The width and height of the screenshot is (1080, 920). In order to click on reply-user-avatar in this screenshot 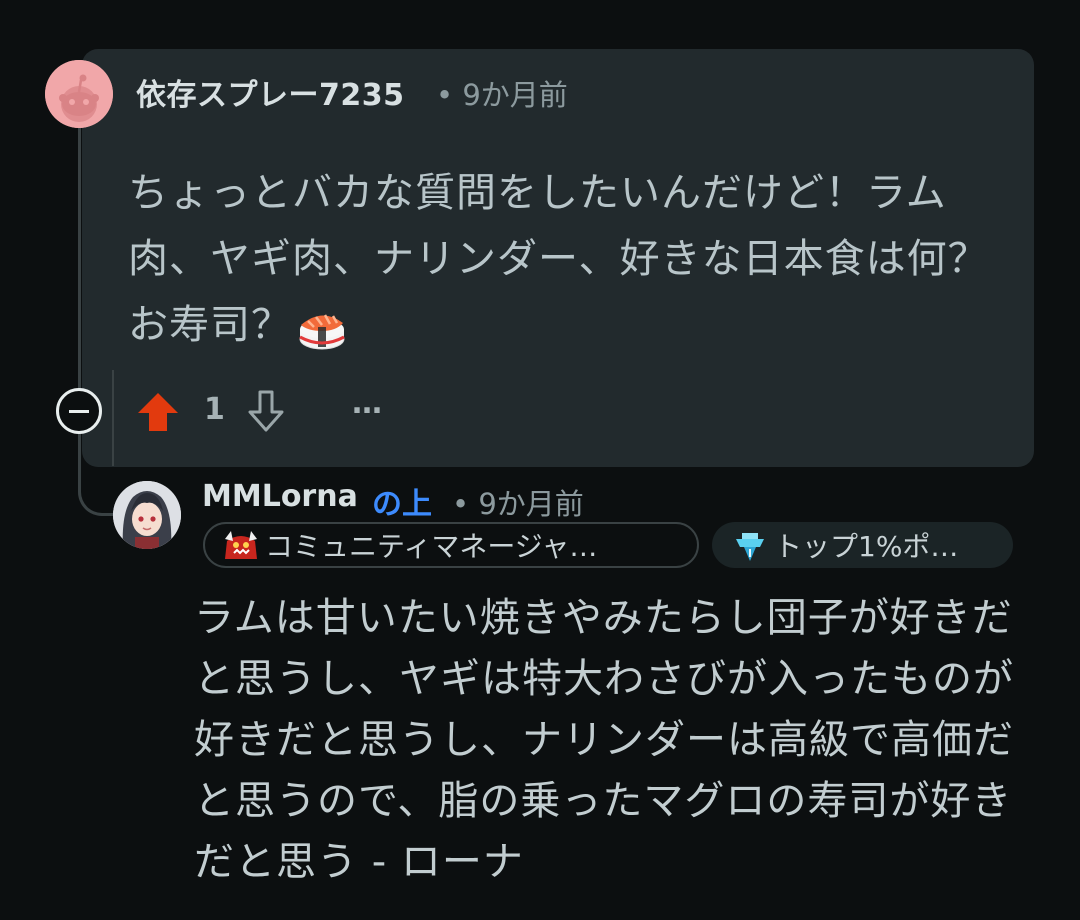, I will do `click(147, 515)`.